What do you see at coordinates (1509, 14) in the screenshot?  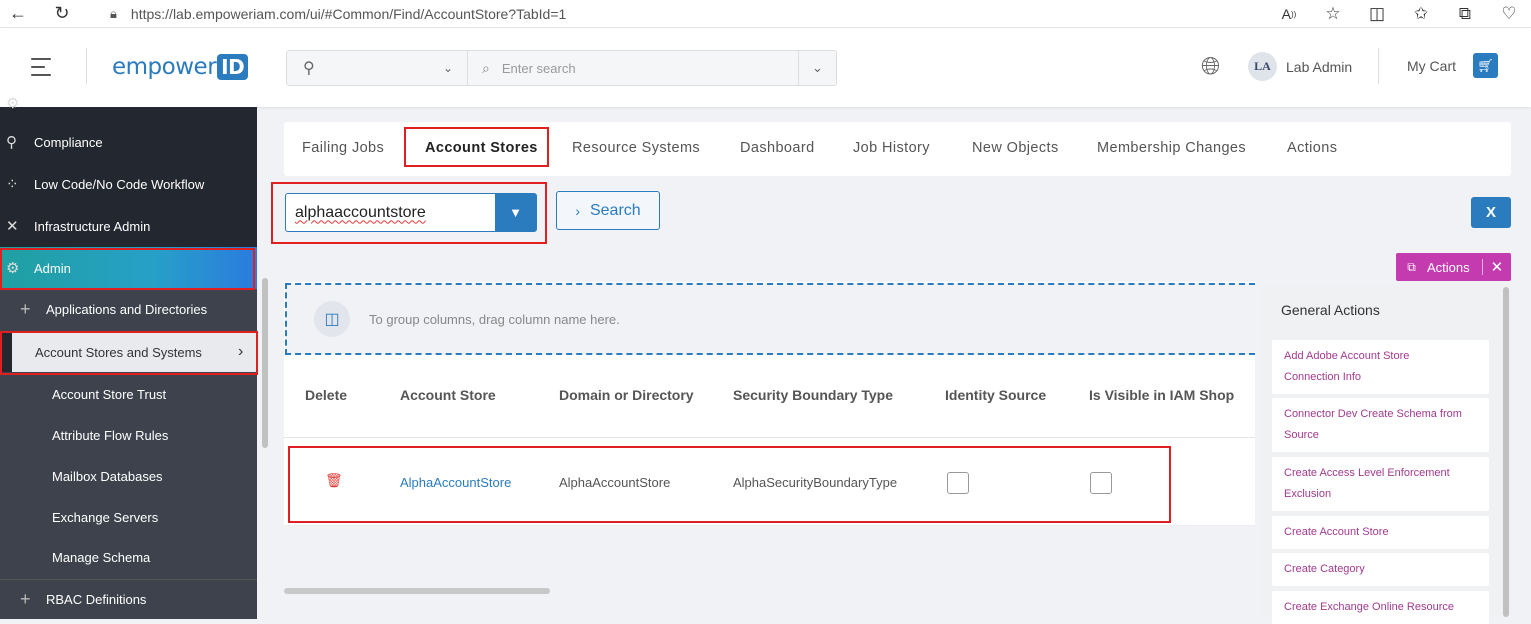 I see `browser-health-icon: ♡` at bounding box center [1509, 14].